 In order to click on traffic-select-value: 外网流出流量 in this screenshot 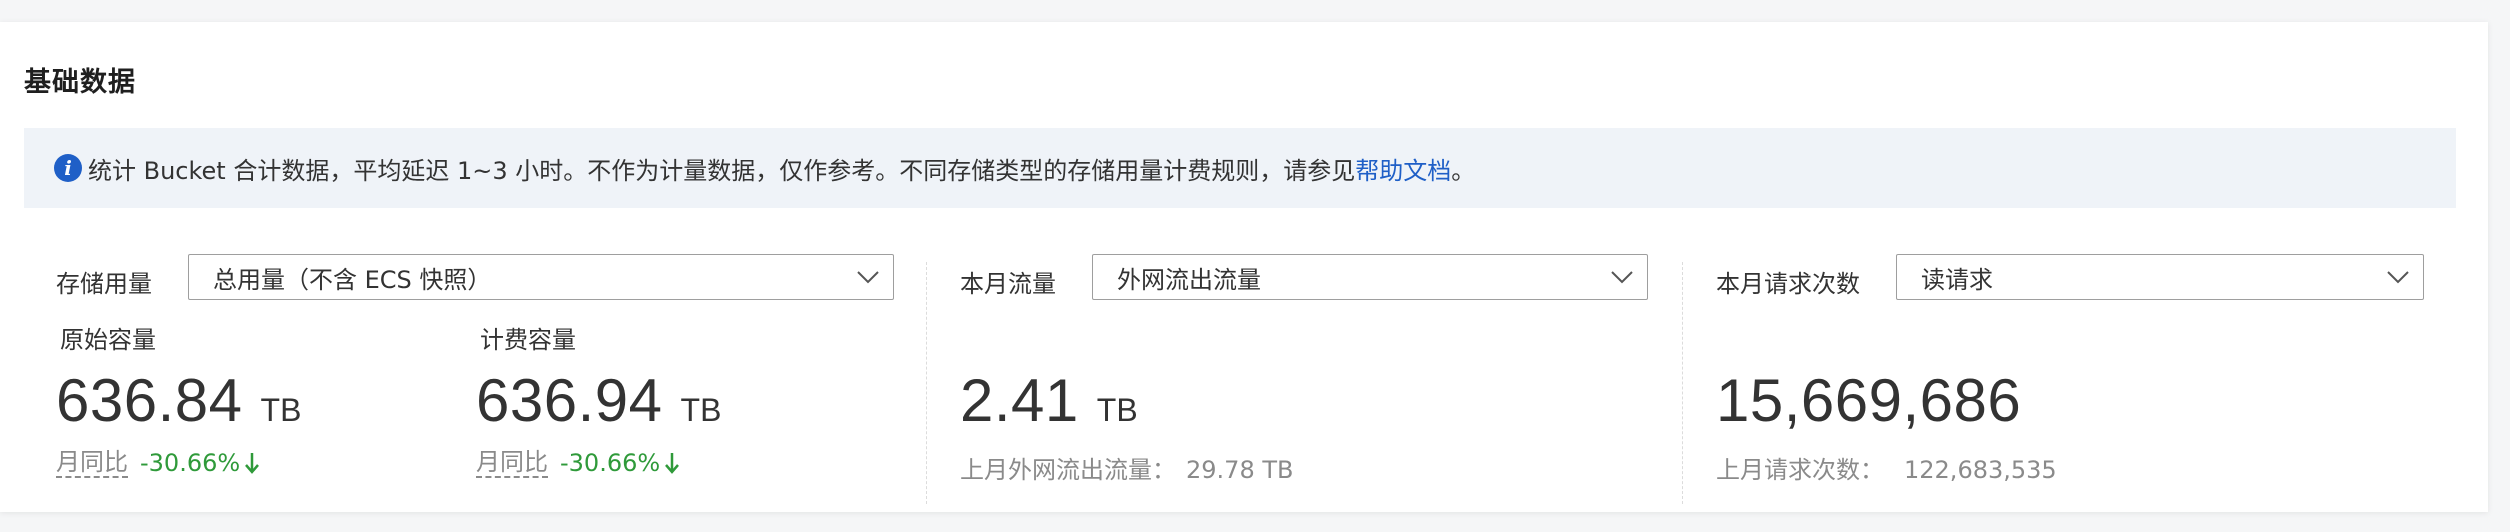, I will do `click(1189, 279)`.